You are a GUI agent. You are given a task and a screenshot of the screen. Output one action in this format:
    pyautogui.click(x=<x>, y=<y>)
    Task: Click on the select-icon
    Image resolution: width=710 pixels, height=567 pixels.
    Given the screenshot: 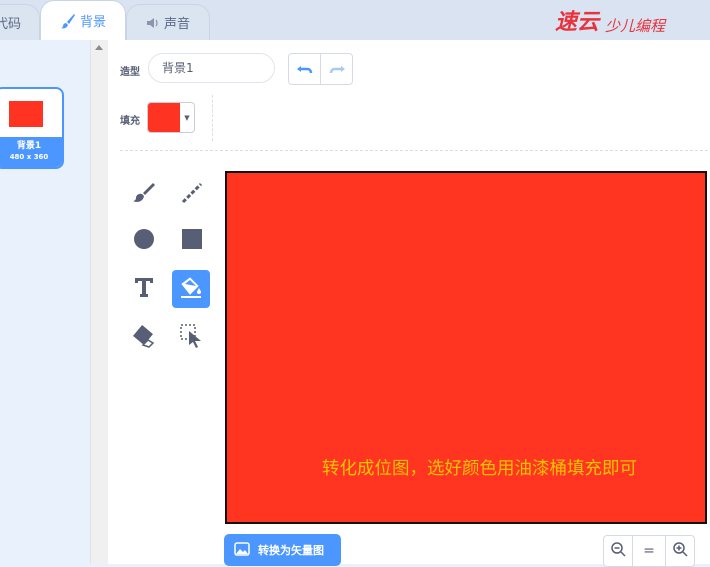 What is the action you would take?
    pyautogui.click(x=192, y=338)
    